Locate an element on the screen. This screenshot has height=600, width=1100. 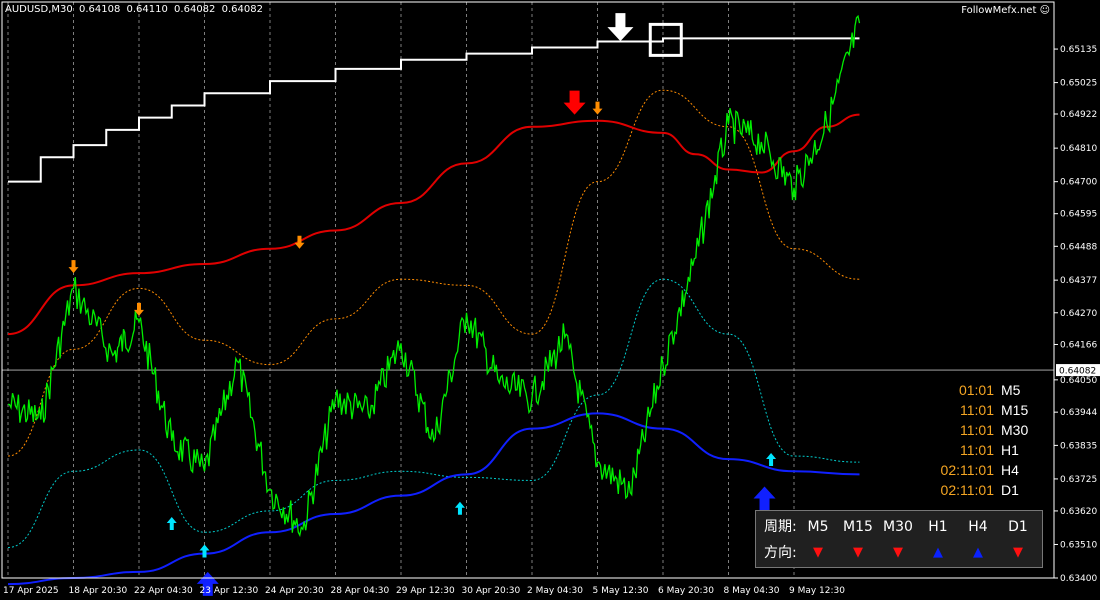
timer-period: M15 is located at coordinates (1015, 410).